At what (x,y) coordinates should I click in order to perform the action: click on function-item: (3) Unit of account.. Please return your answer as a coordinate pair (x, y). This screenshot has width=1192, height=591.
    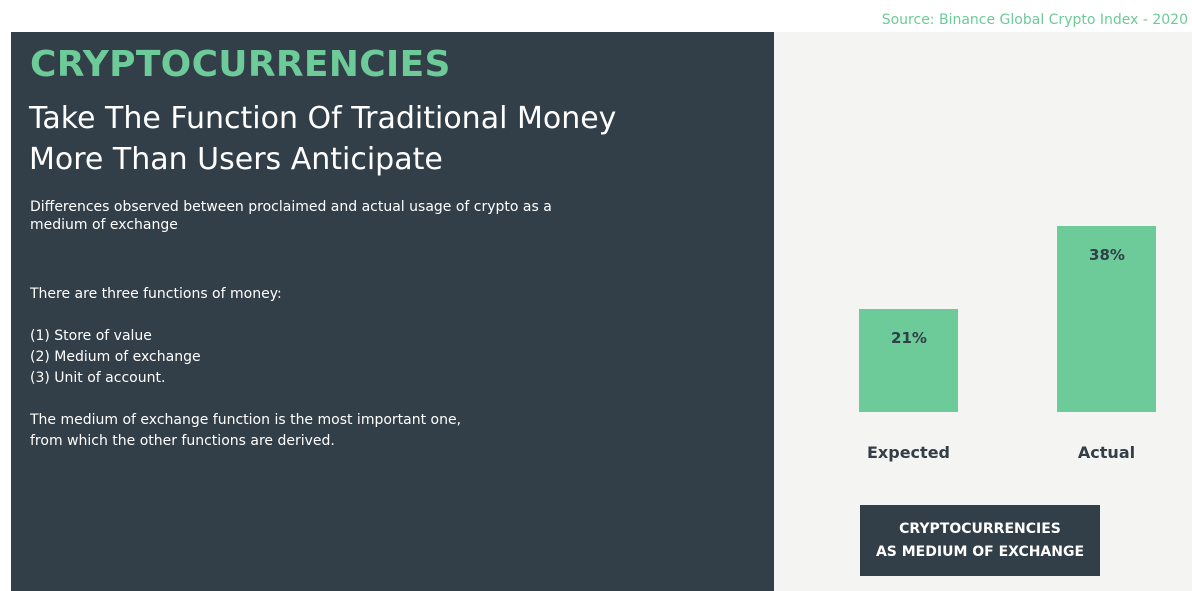
    Looking at the image, I should click on (98, 378).